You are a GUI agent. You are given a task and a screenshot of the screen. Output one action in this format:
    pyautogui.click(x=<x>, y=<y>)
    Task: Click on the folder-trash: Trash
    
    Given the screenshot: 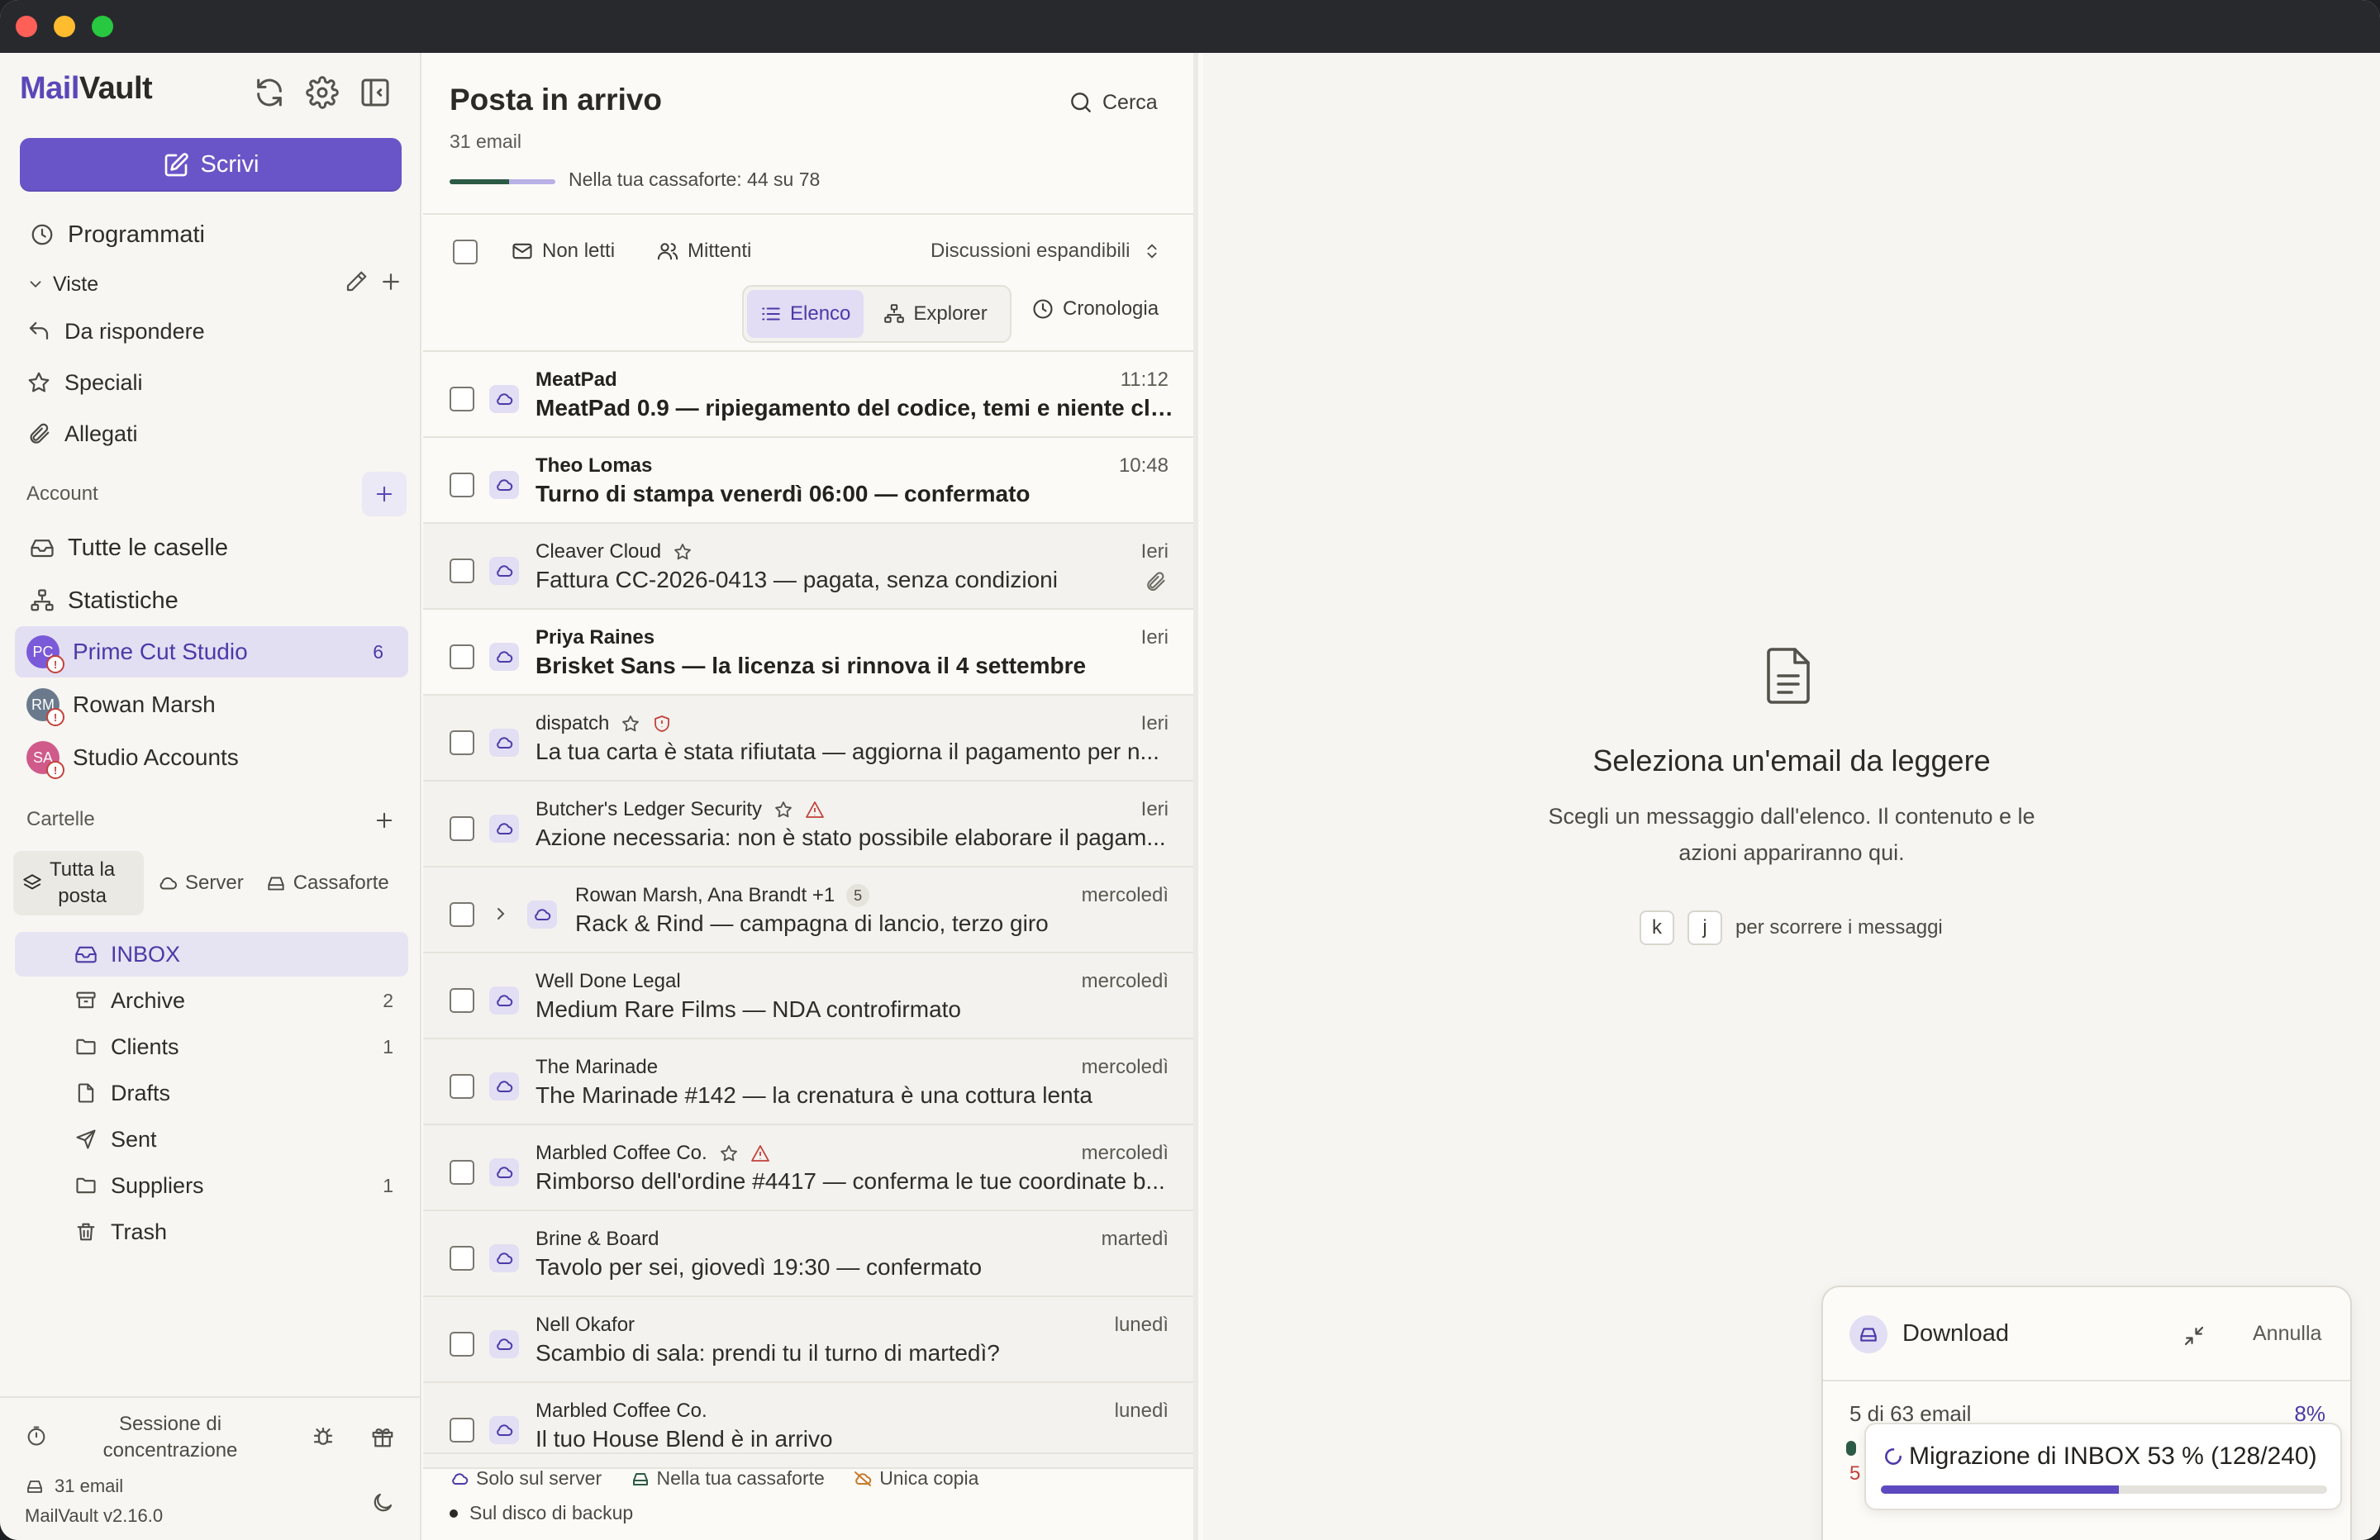 What is the action you would take?
    pyautogui.click(x=211, y=1232)
    